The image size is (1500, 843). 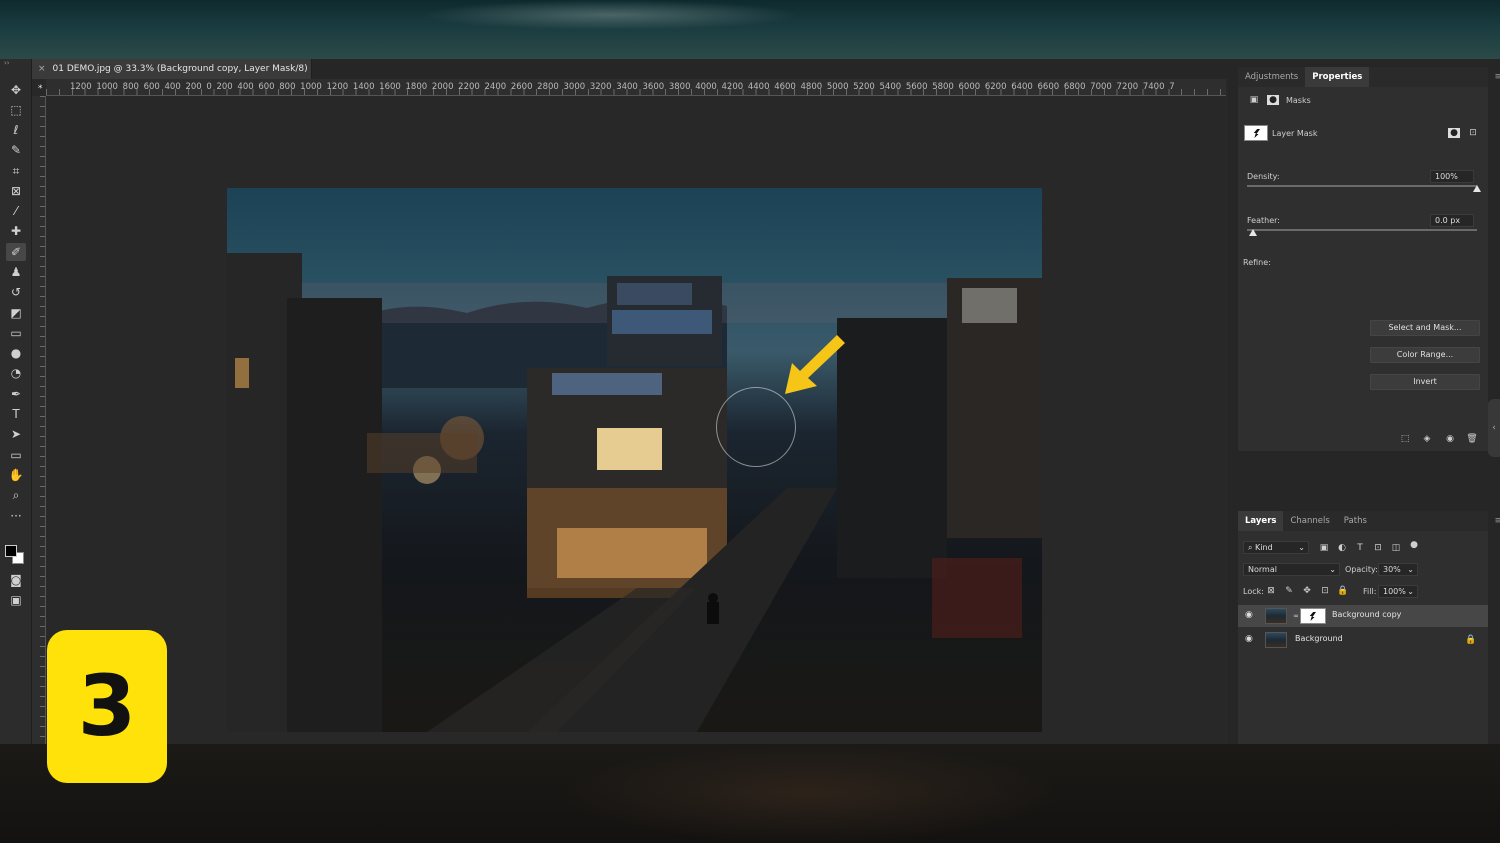 What do you see at coordinates (750, 30) in the screenshot?
I see `background-sky` at bounding box center [750, 30].